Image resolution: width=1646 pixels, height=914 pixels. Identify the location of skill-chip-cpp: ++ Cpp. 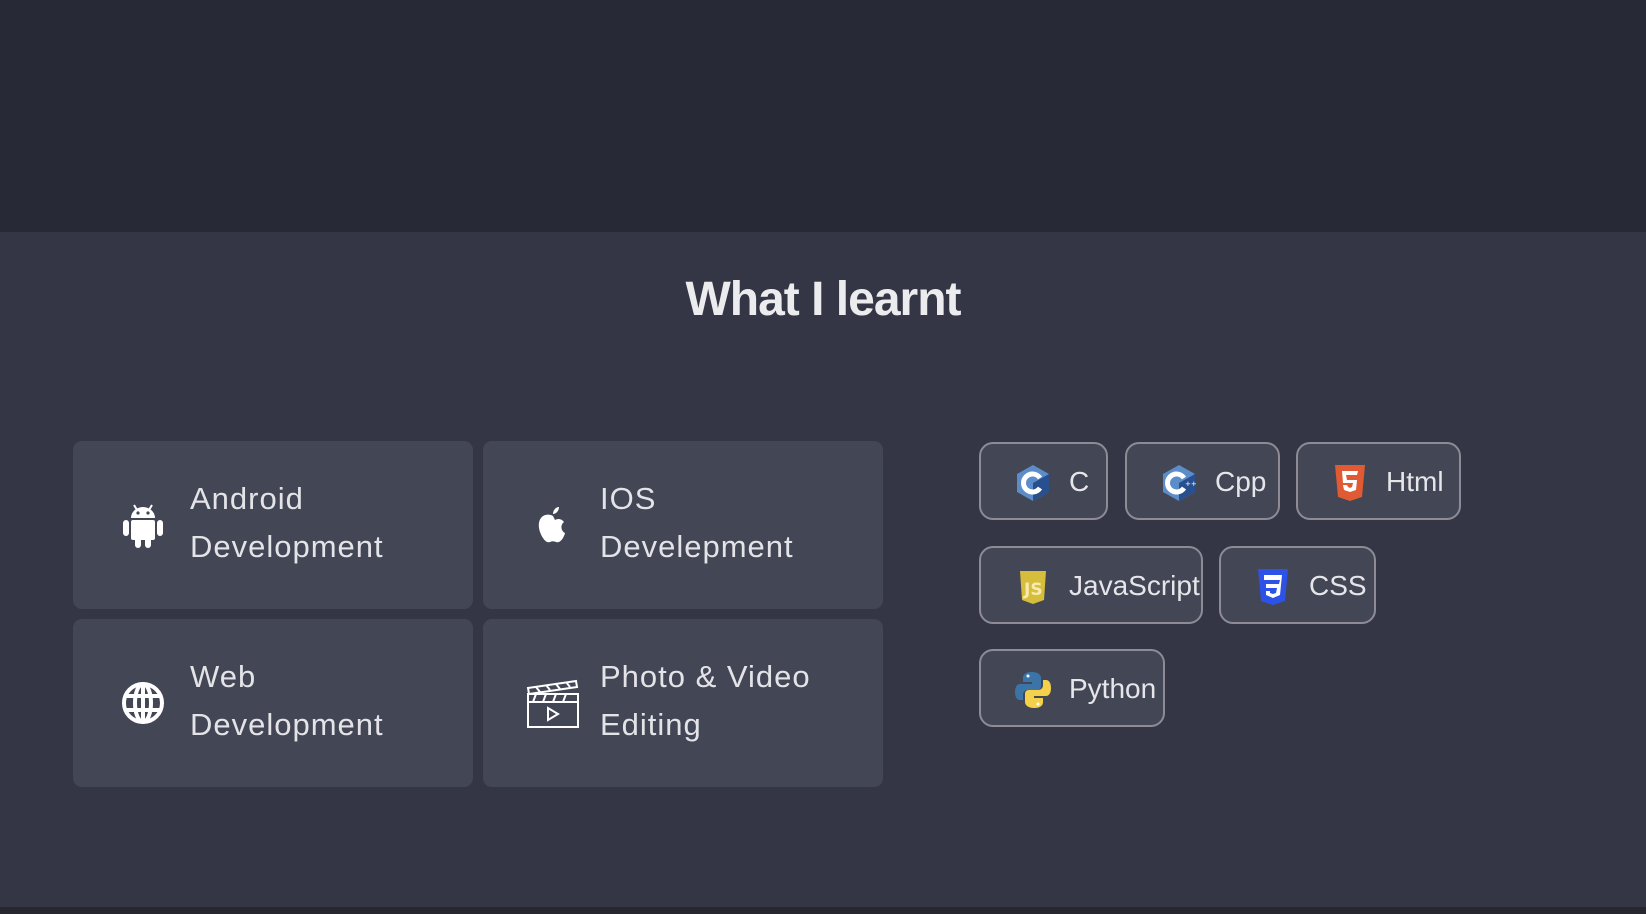
(1202, 481).